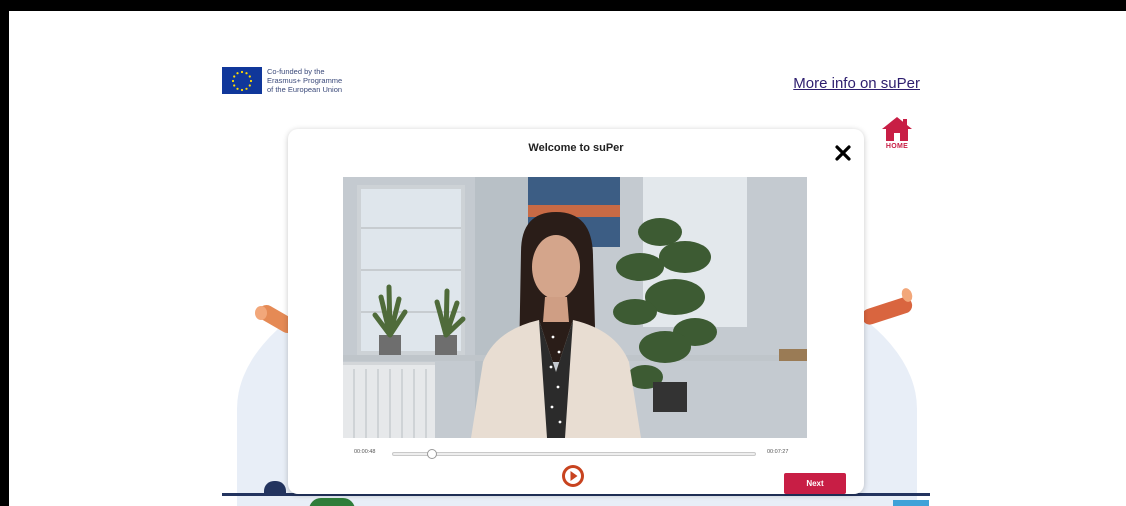 Image resolution: width=1126 pixels, height=506 pixels. What do you see at coordinates (305, 89) in the screenshot?
I see `eu-text-line-3: of the European Union` at bounding box center [305, 89].